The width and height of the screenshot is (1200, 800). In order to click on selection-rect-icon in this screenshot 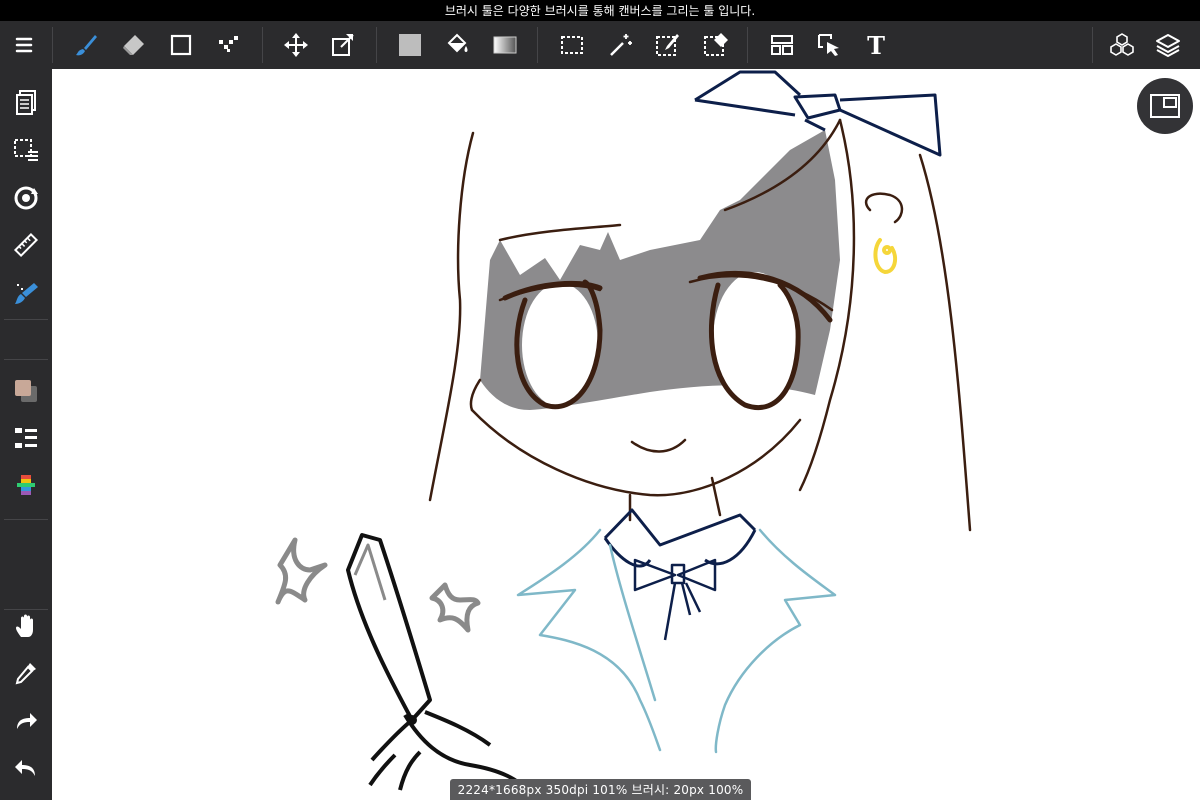, I will do `click(572, 45)`.